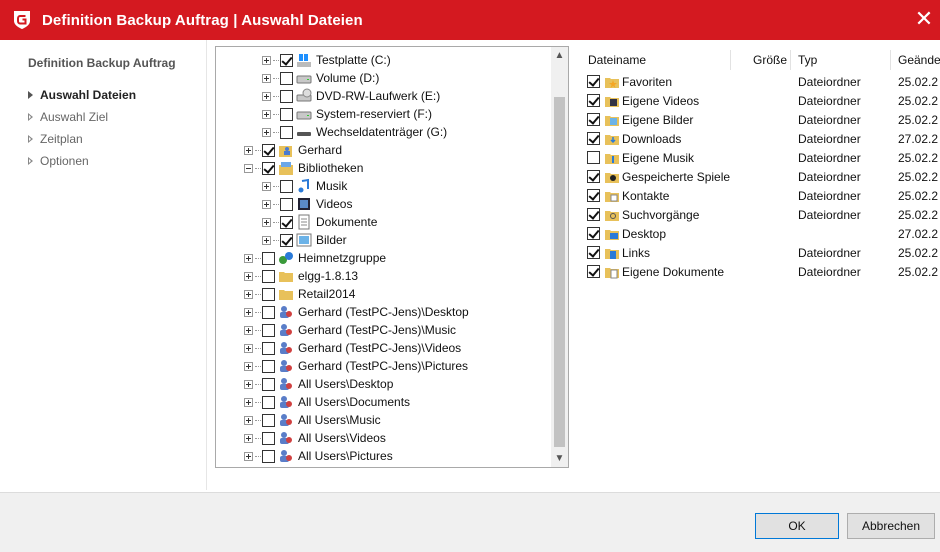  What do you see at coordinates (760, 119) in the screenshot?
I see `file-row: Eigene Bilder Dateiordner 25.02.2` at bounding box center [760, 119].